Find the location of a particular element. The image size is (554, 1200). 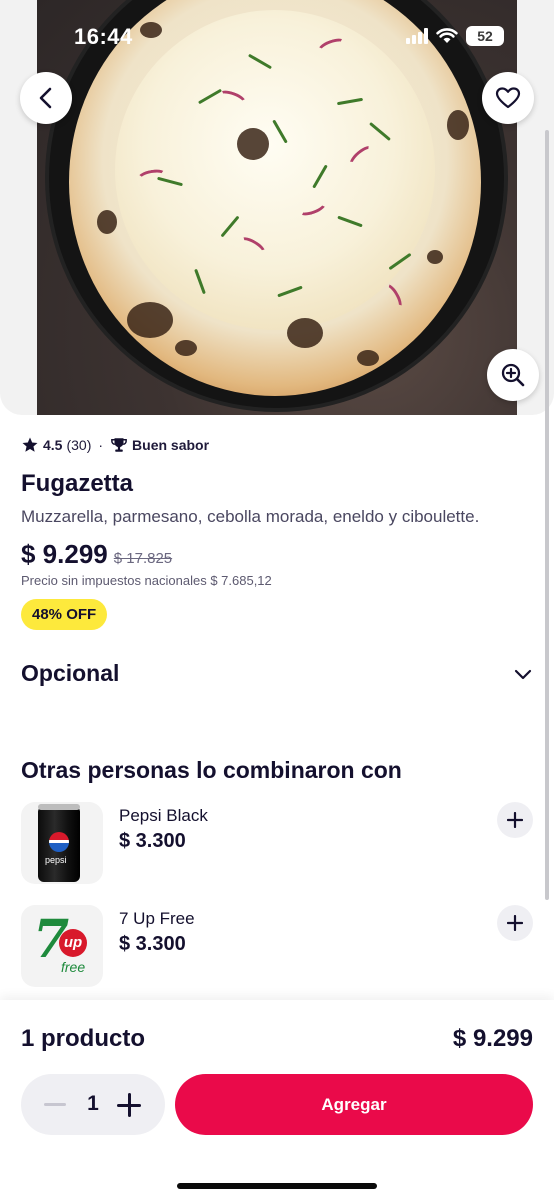

zoom-in-icon is located at coordinates (513, 375).